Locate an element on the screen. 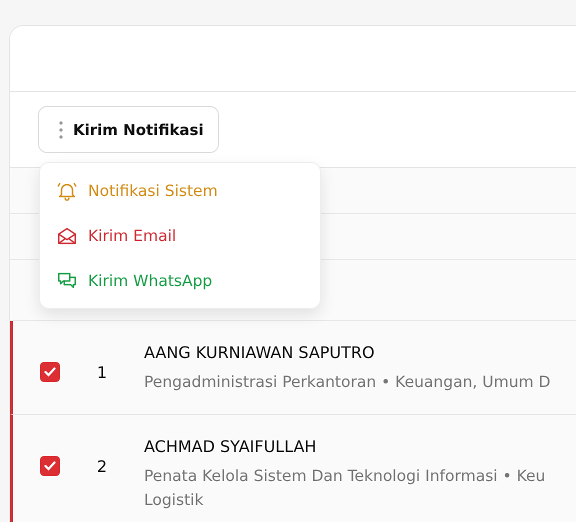 This screenshot has width=576, height=522. row-number: 1 is located at coordinates (102, 372).